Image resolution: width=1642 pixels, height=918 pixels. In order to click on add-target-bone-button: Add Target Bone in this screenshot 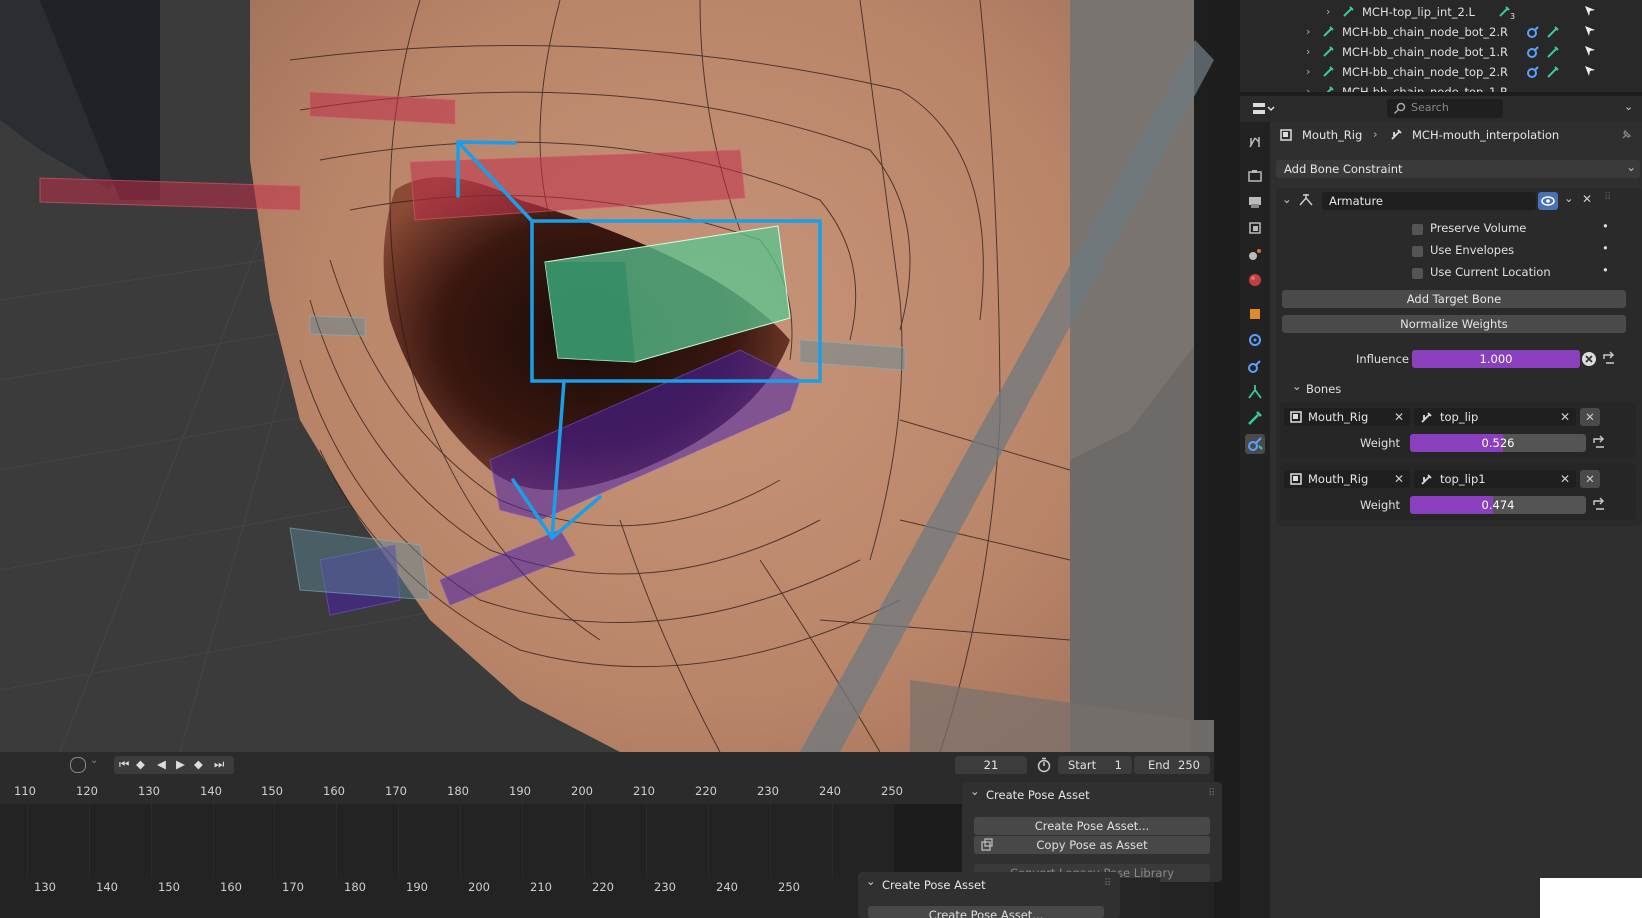, I will do `click(1454, 299)`.